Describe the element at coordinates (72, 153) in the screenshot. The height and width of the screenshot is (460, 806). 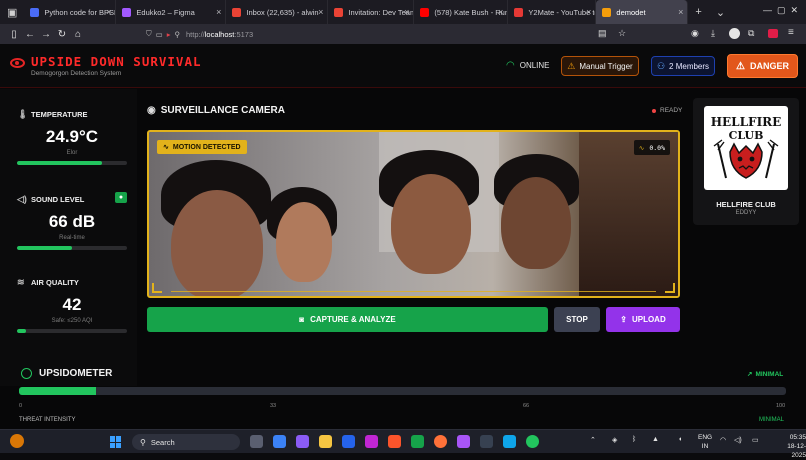
I see `temperature-caption: Elor` at that location.